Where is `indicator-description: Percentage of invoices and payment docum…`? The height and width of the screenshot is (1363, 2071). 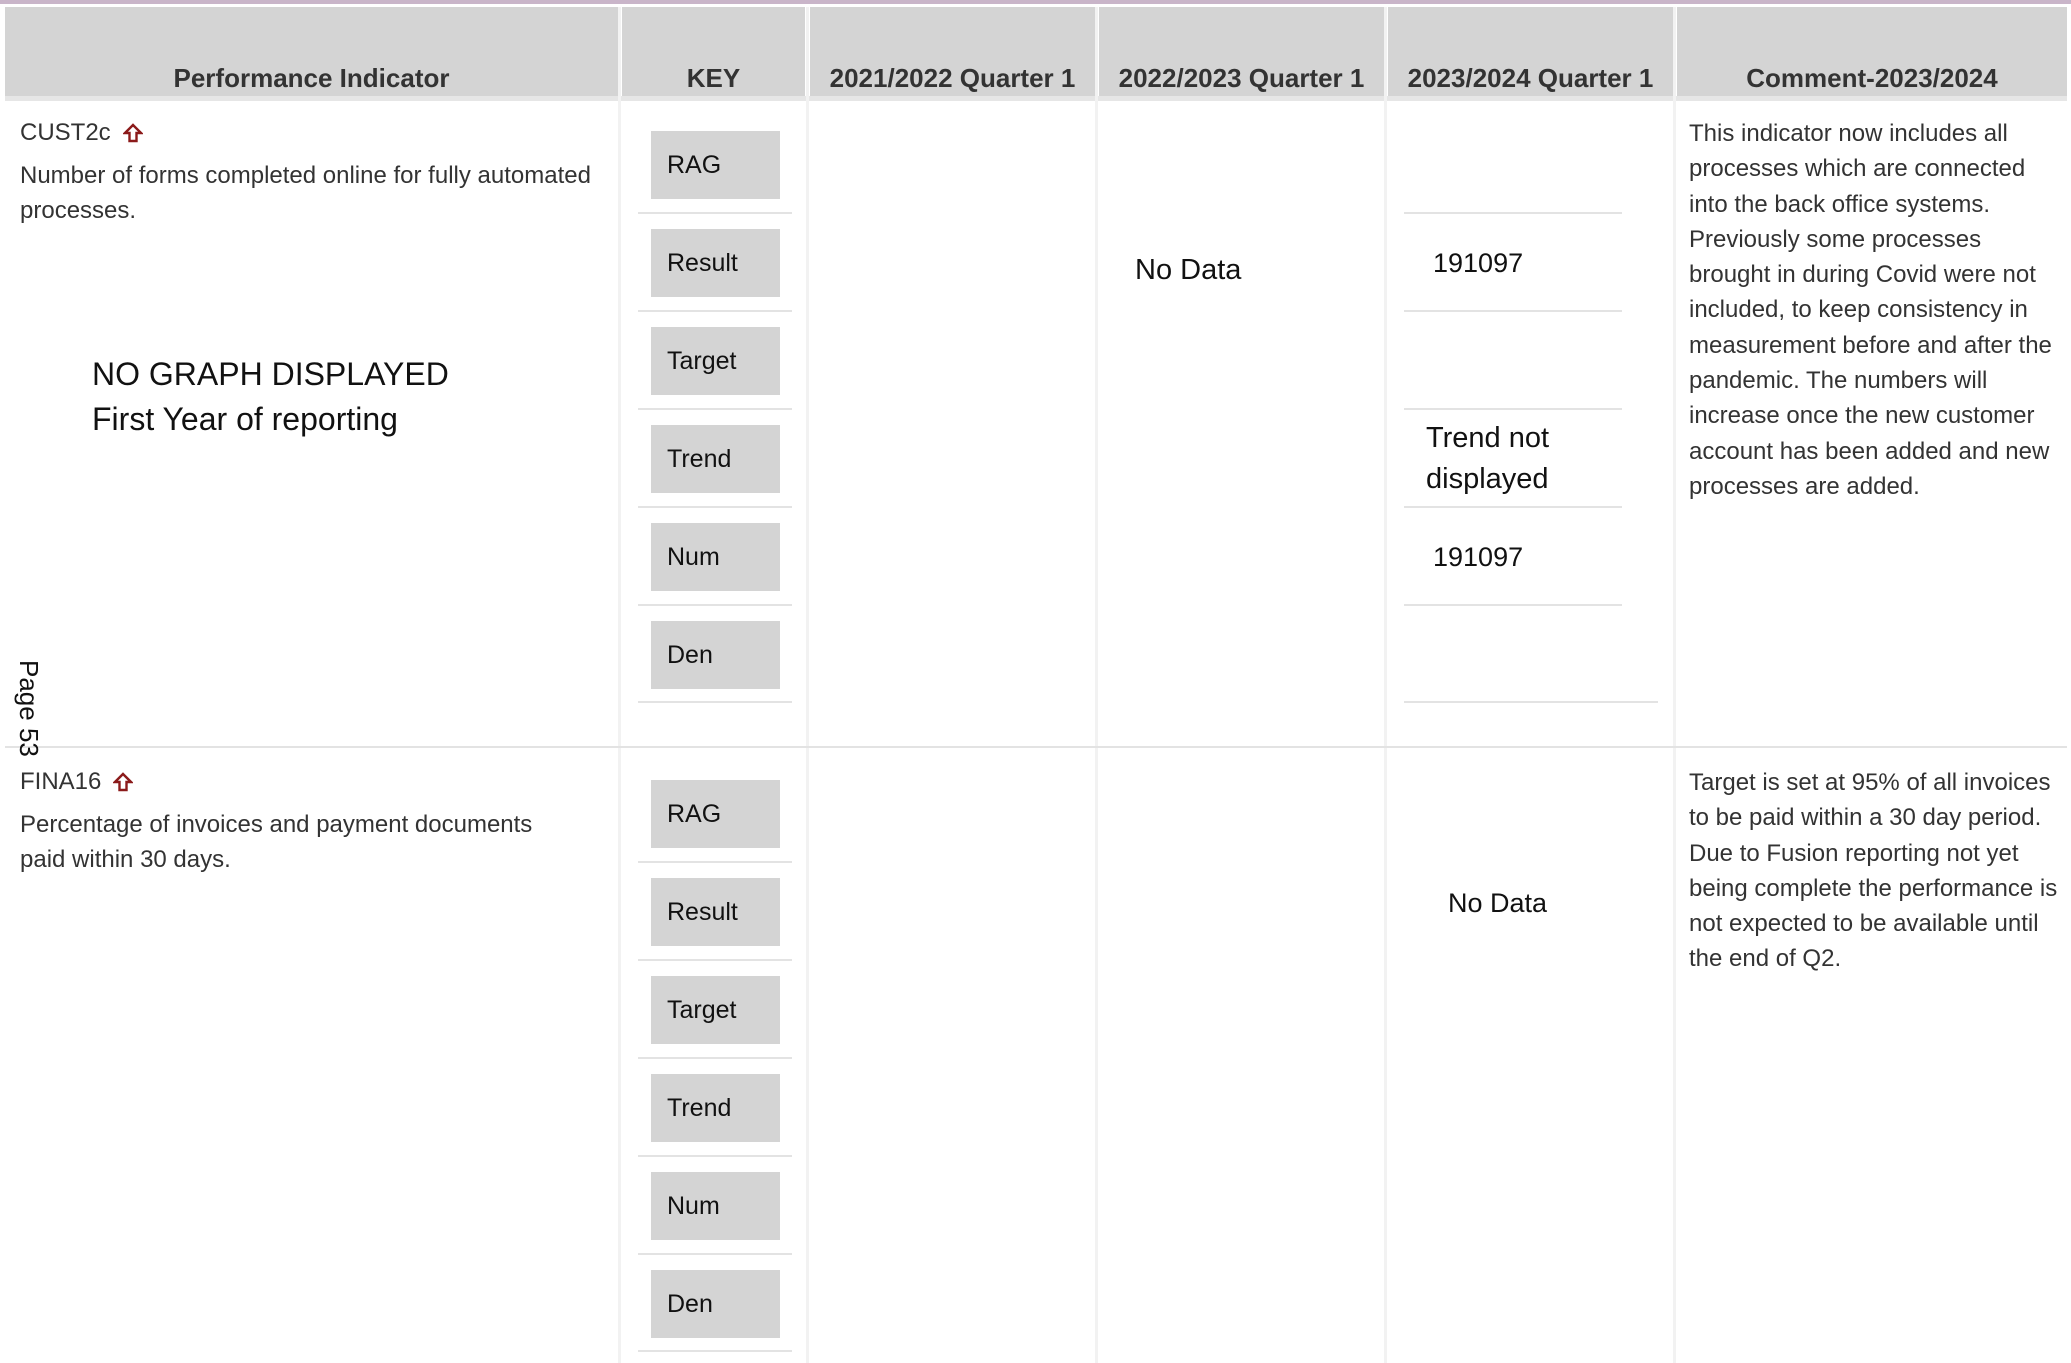
indicator-description: Percentage of invoices and payment docum… is located at coordinates (276, 842).